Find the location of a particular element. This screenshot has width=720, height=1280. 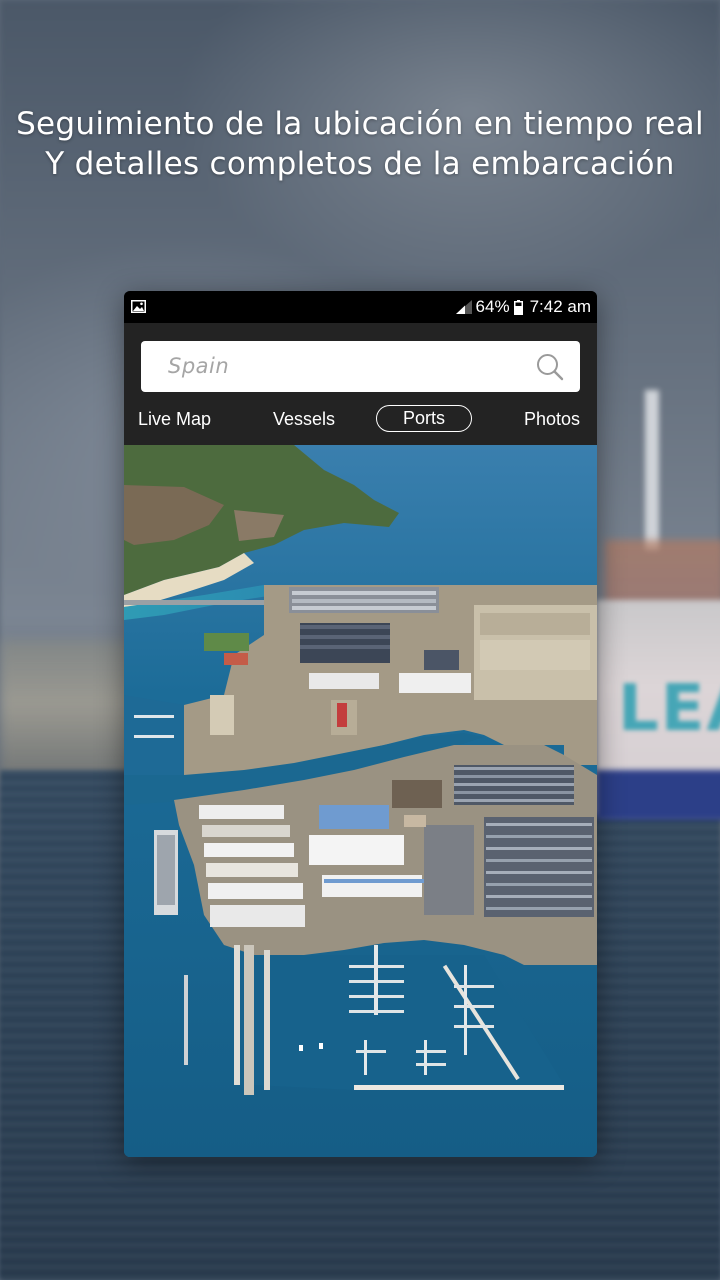

app-header: Spain Live Map Vessels Ports Photos is located at coordinates (360, 384).